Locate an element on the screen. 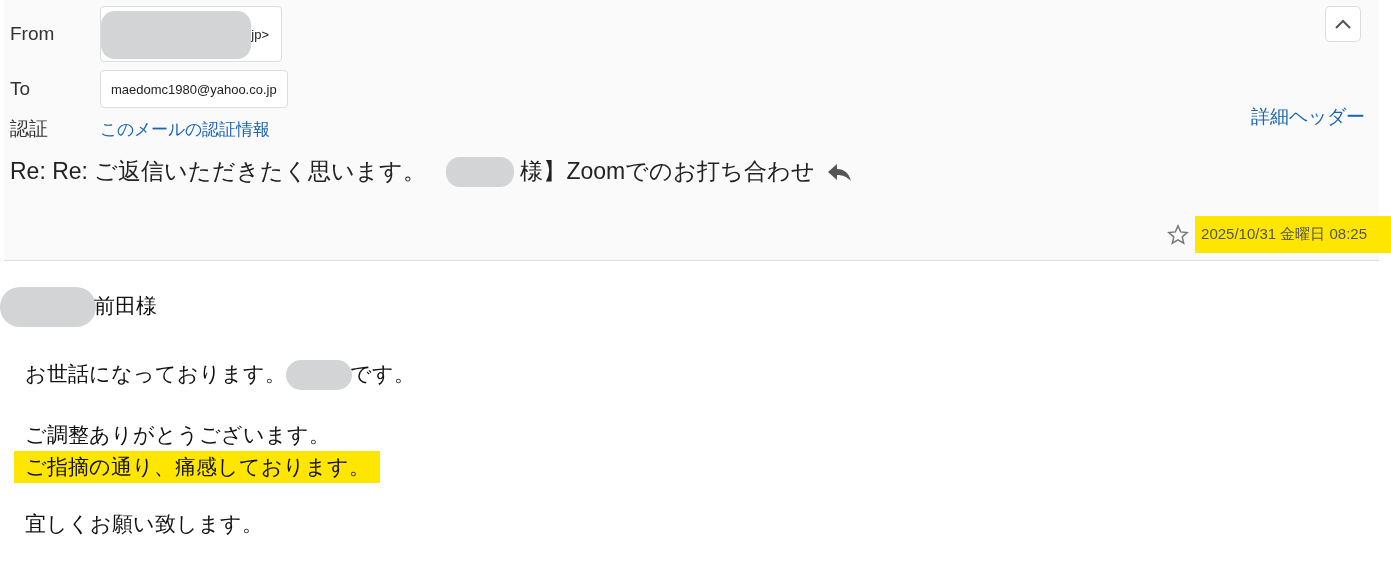  body-line: お世話になっております。 です。 is located at coordinates (219, 375).